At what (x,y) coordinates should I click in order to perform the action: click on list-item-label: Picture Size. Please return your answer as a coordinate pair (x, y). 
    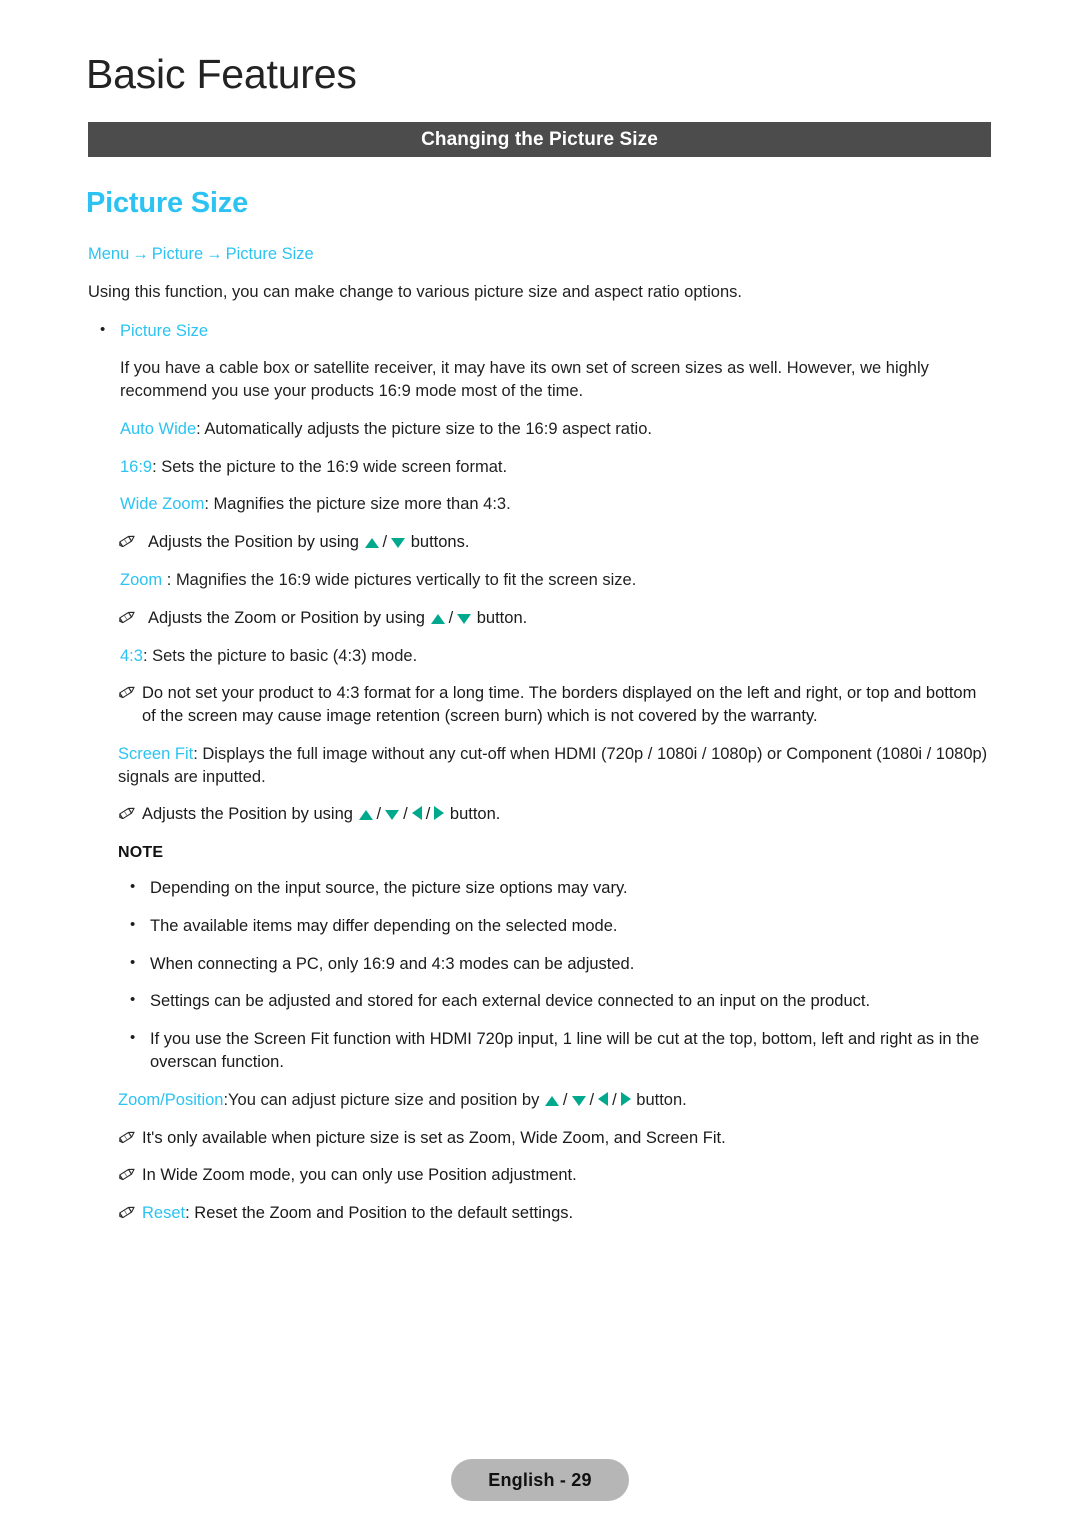
    Looking at the image, I should click on (164, 330).